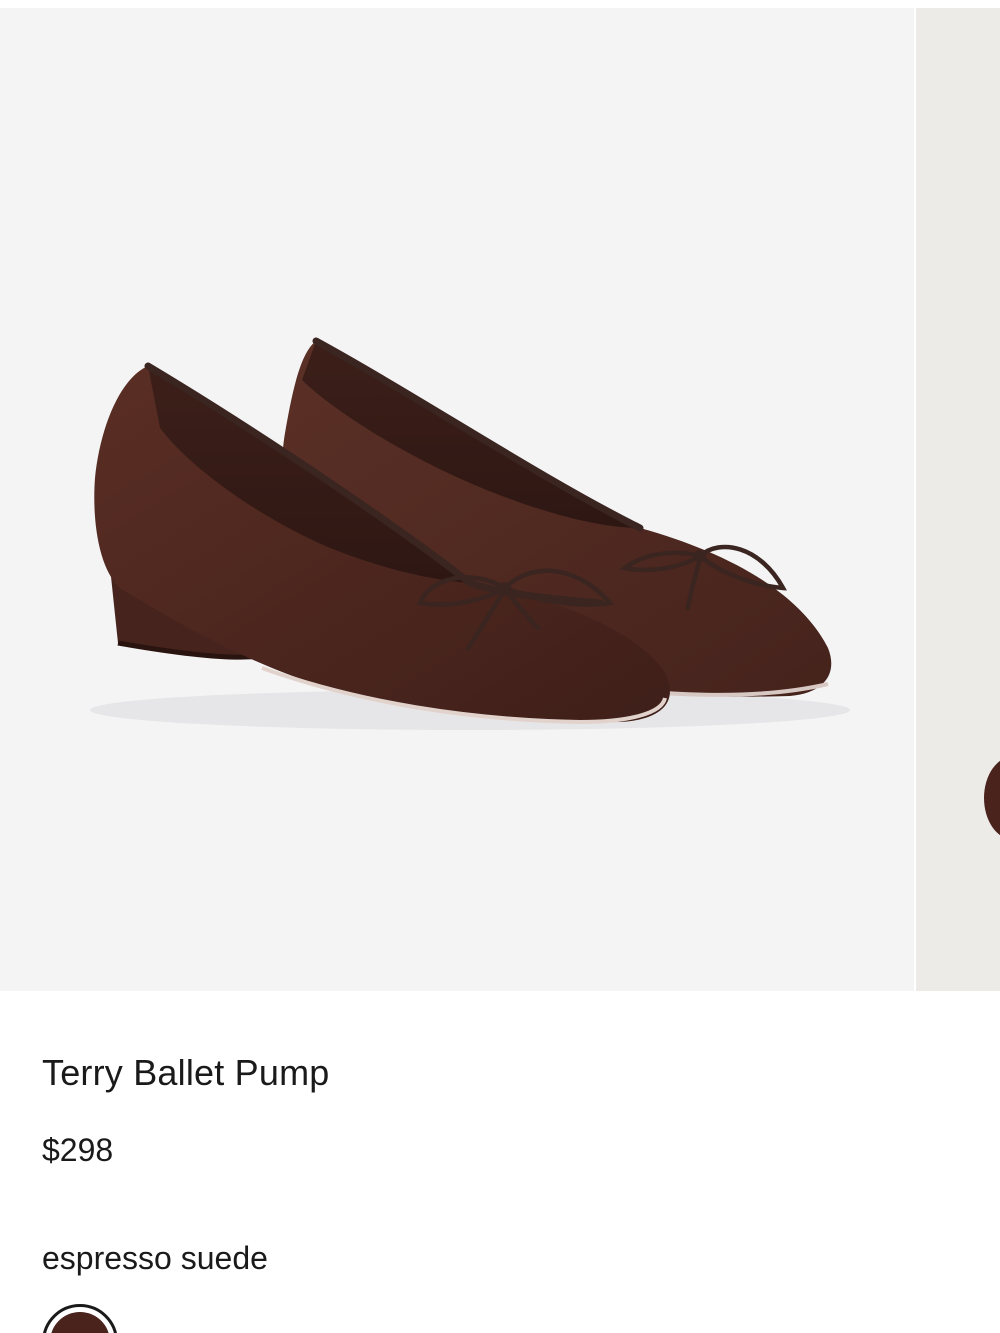  I want to click on product-image-next, so click(958, 499).